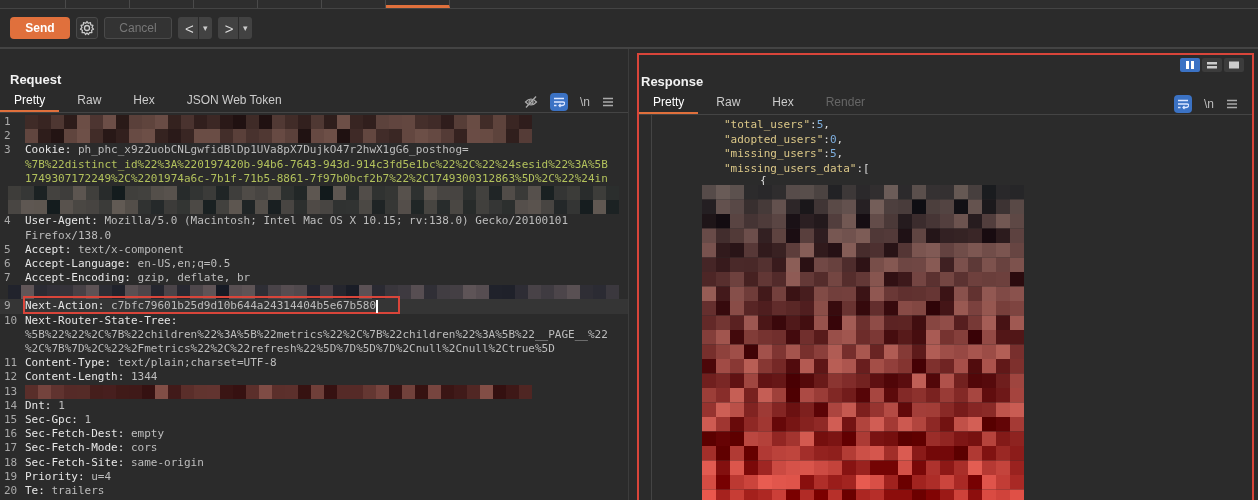 Image resolution: width=1258 pixels, height=500 pixels. I want to click on line-number: 1, so click(7, 121).